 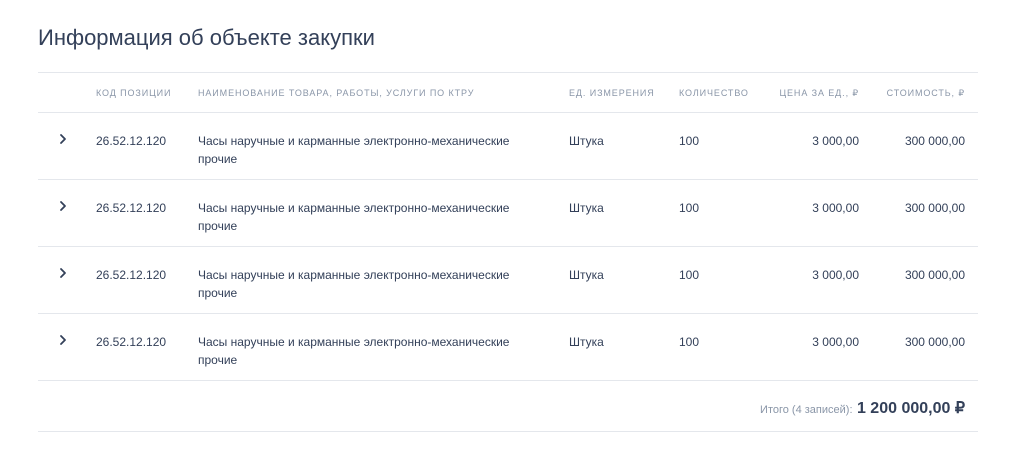 I want to click on table-total: Итого (4 записей): 1 200 000,00 ₽, so click(x=862, y=408).